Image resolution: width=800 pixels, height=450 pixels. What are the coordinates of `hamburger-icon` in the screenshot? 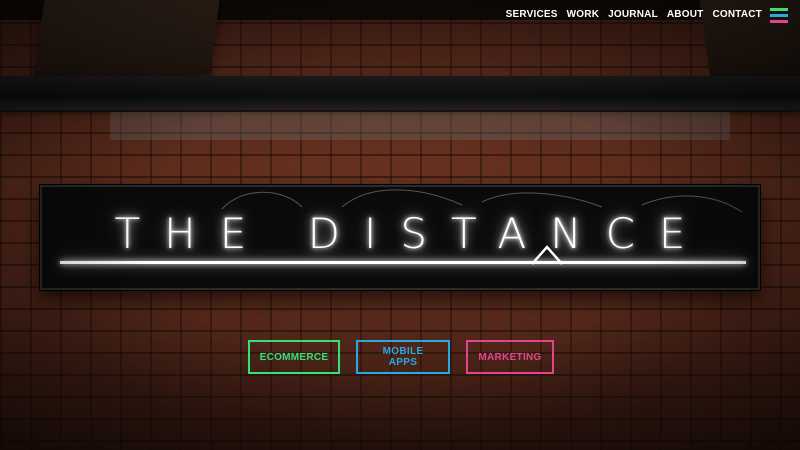 It's located at (779, 16).